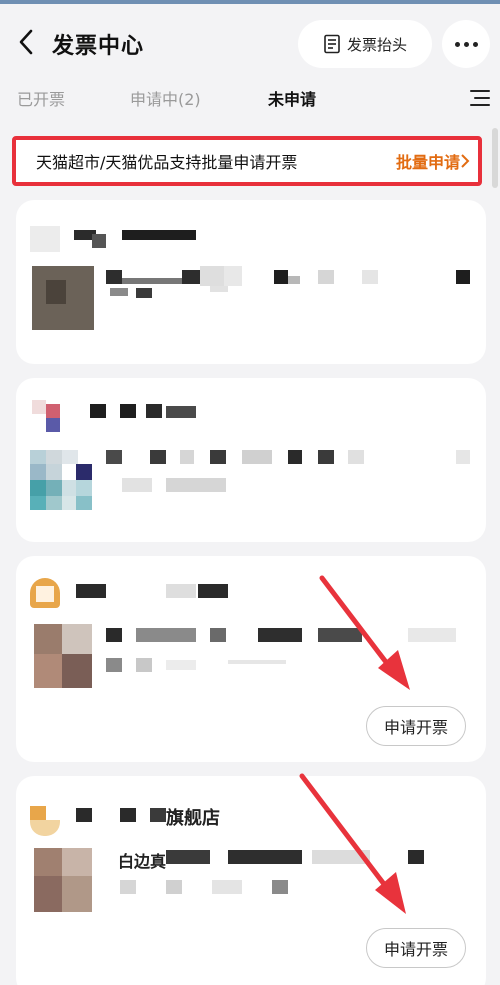  Describe the element at coordinates (354, 744) in the screenshot. I see `annotation-arrows` at that location.